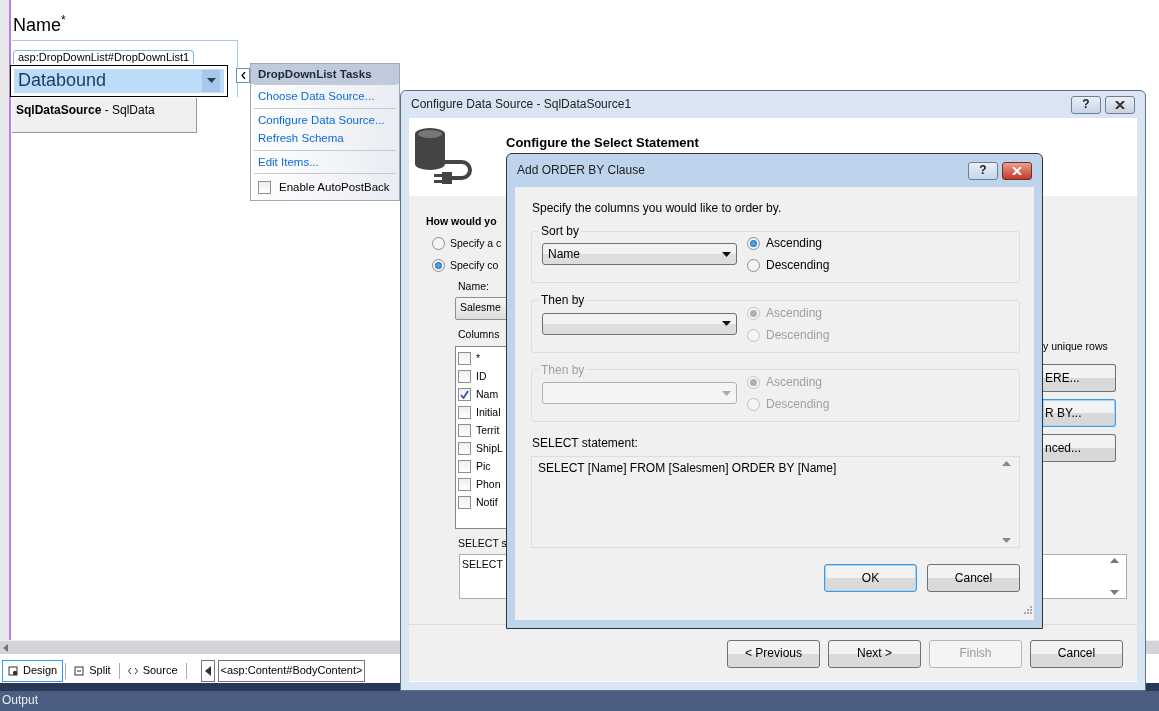 The height and width of the screenshot is (711, 1159). I want to click on columns-label: Columns, so click(479, 334).